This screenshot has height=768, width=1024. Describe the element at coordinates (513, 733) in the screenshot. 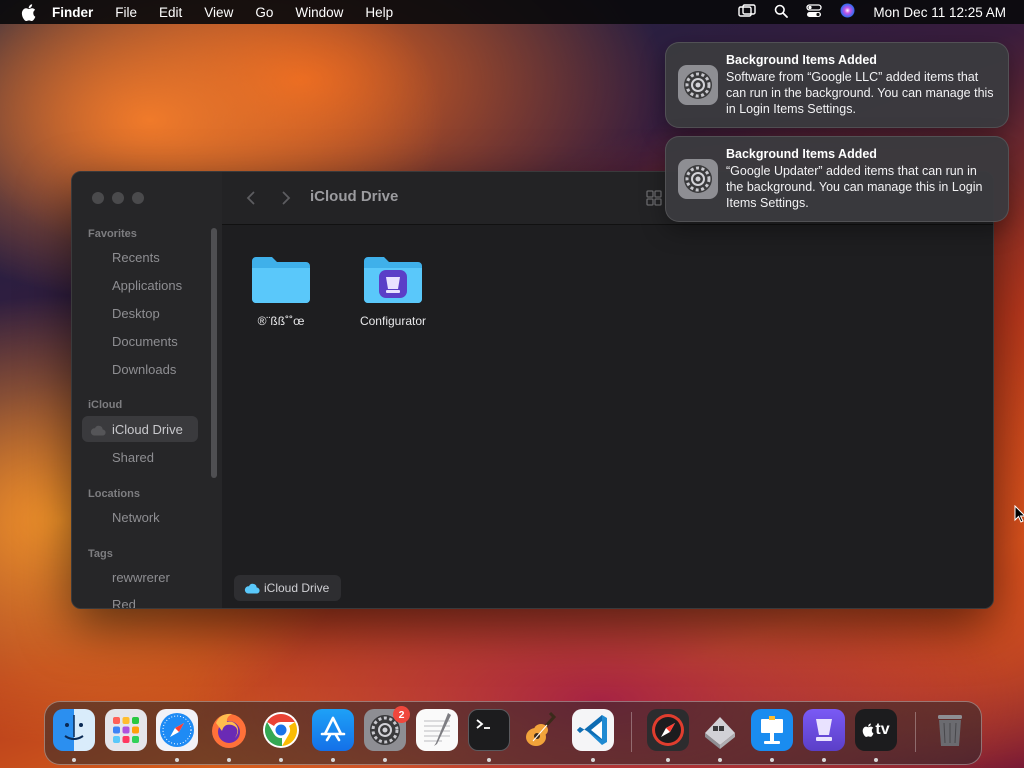

I see `dock: 2 tv` at that location.